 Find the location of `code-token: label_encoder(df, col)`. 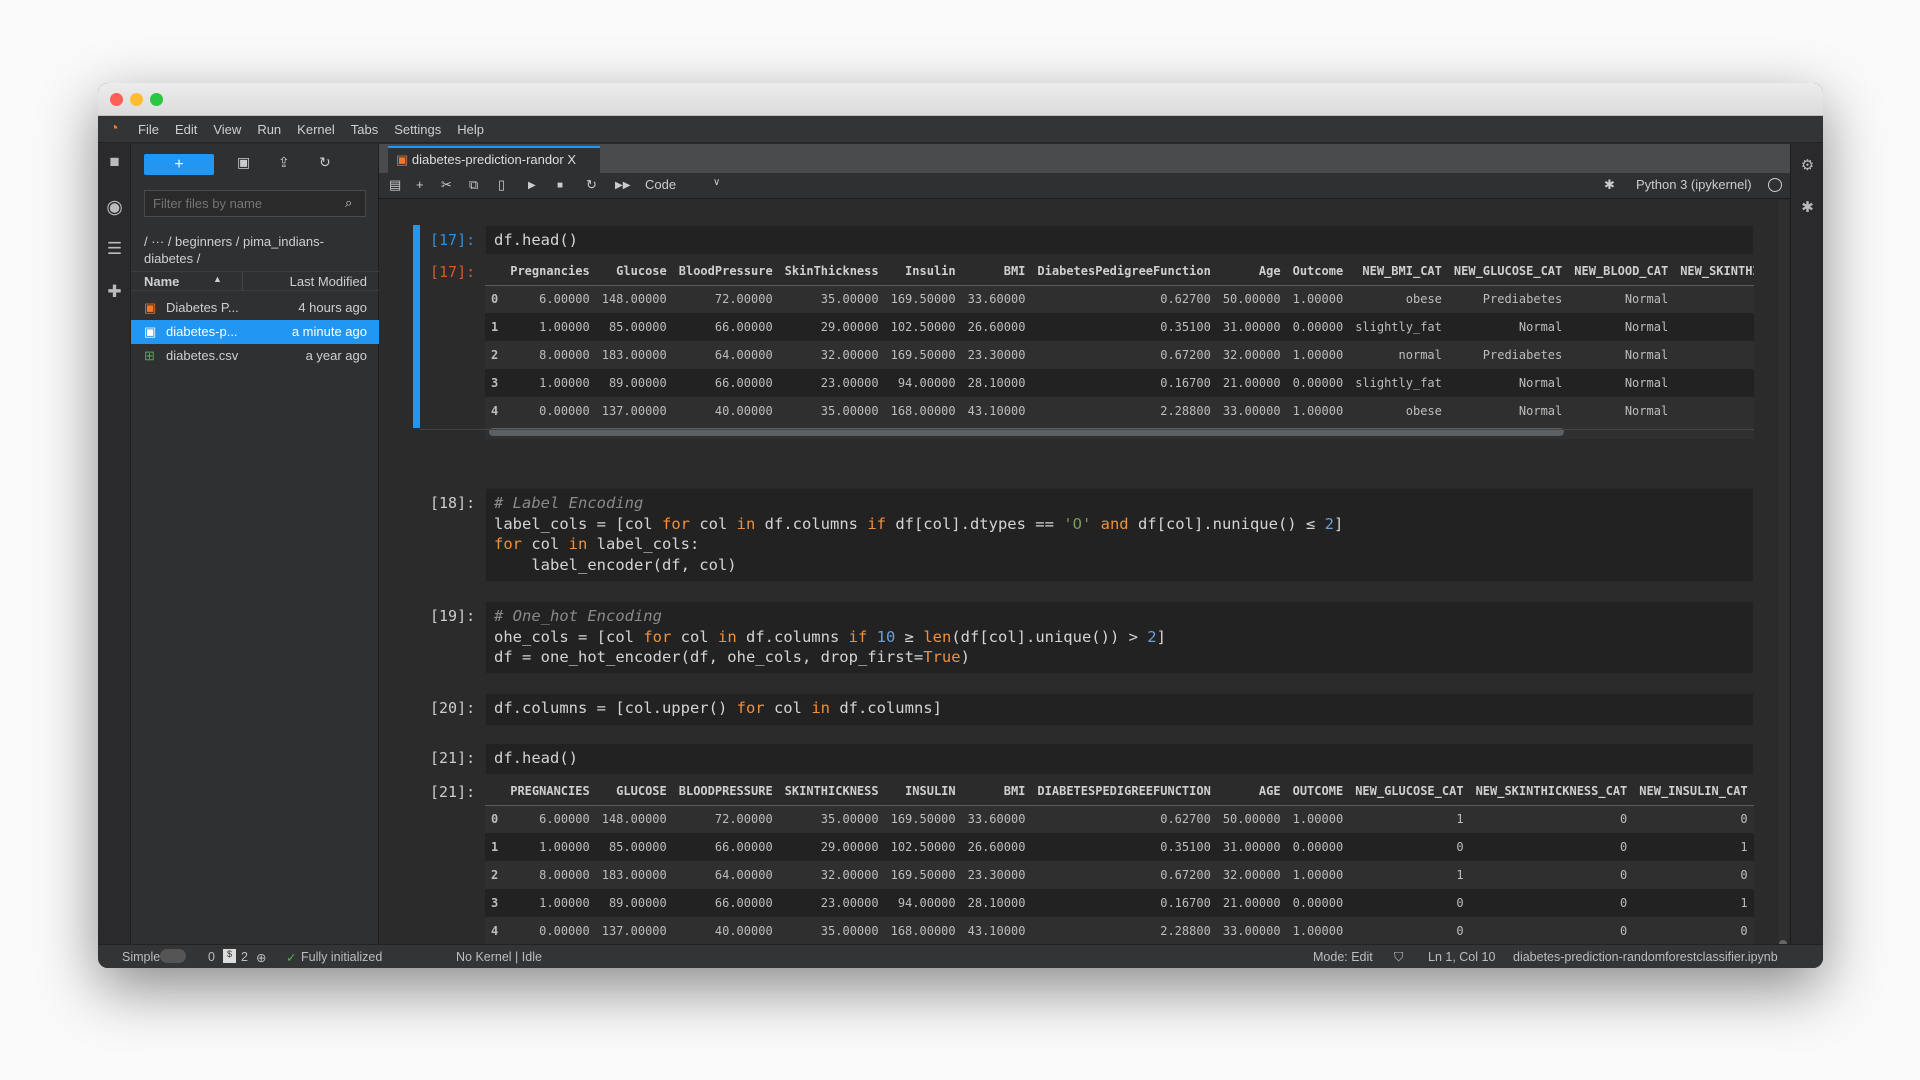

code-token: label_encoder(df, col) is located at coordinates (615, 564).